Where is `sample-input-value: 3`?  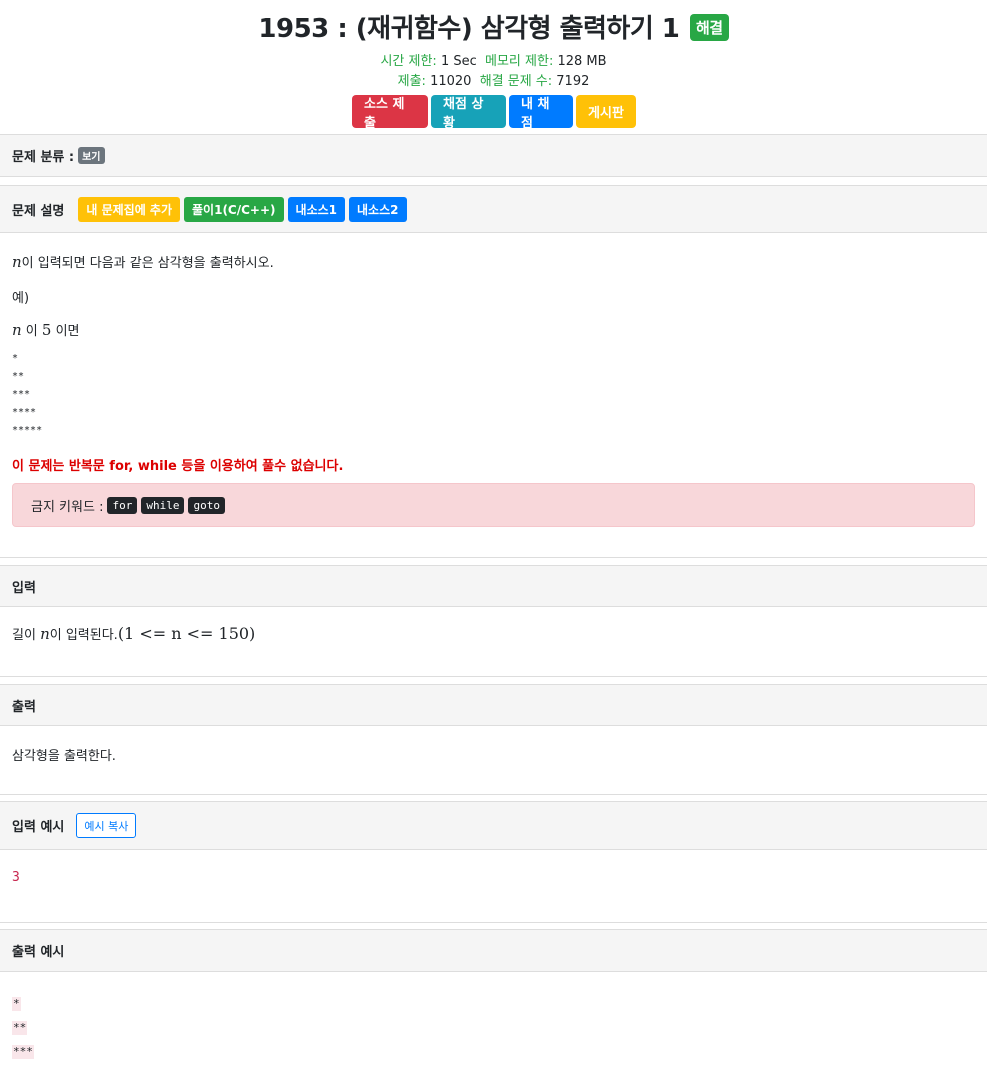 sample-input-value: 3 is located at coordinates (16, 877).